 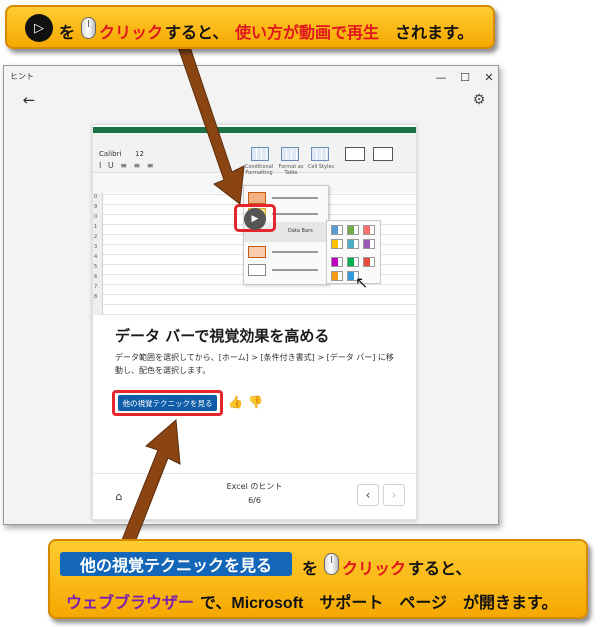 What do you see at coordinates (96, 287) in the screenshot?
I see `row-number: 7` at bounding box center [96, 287].